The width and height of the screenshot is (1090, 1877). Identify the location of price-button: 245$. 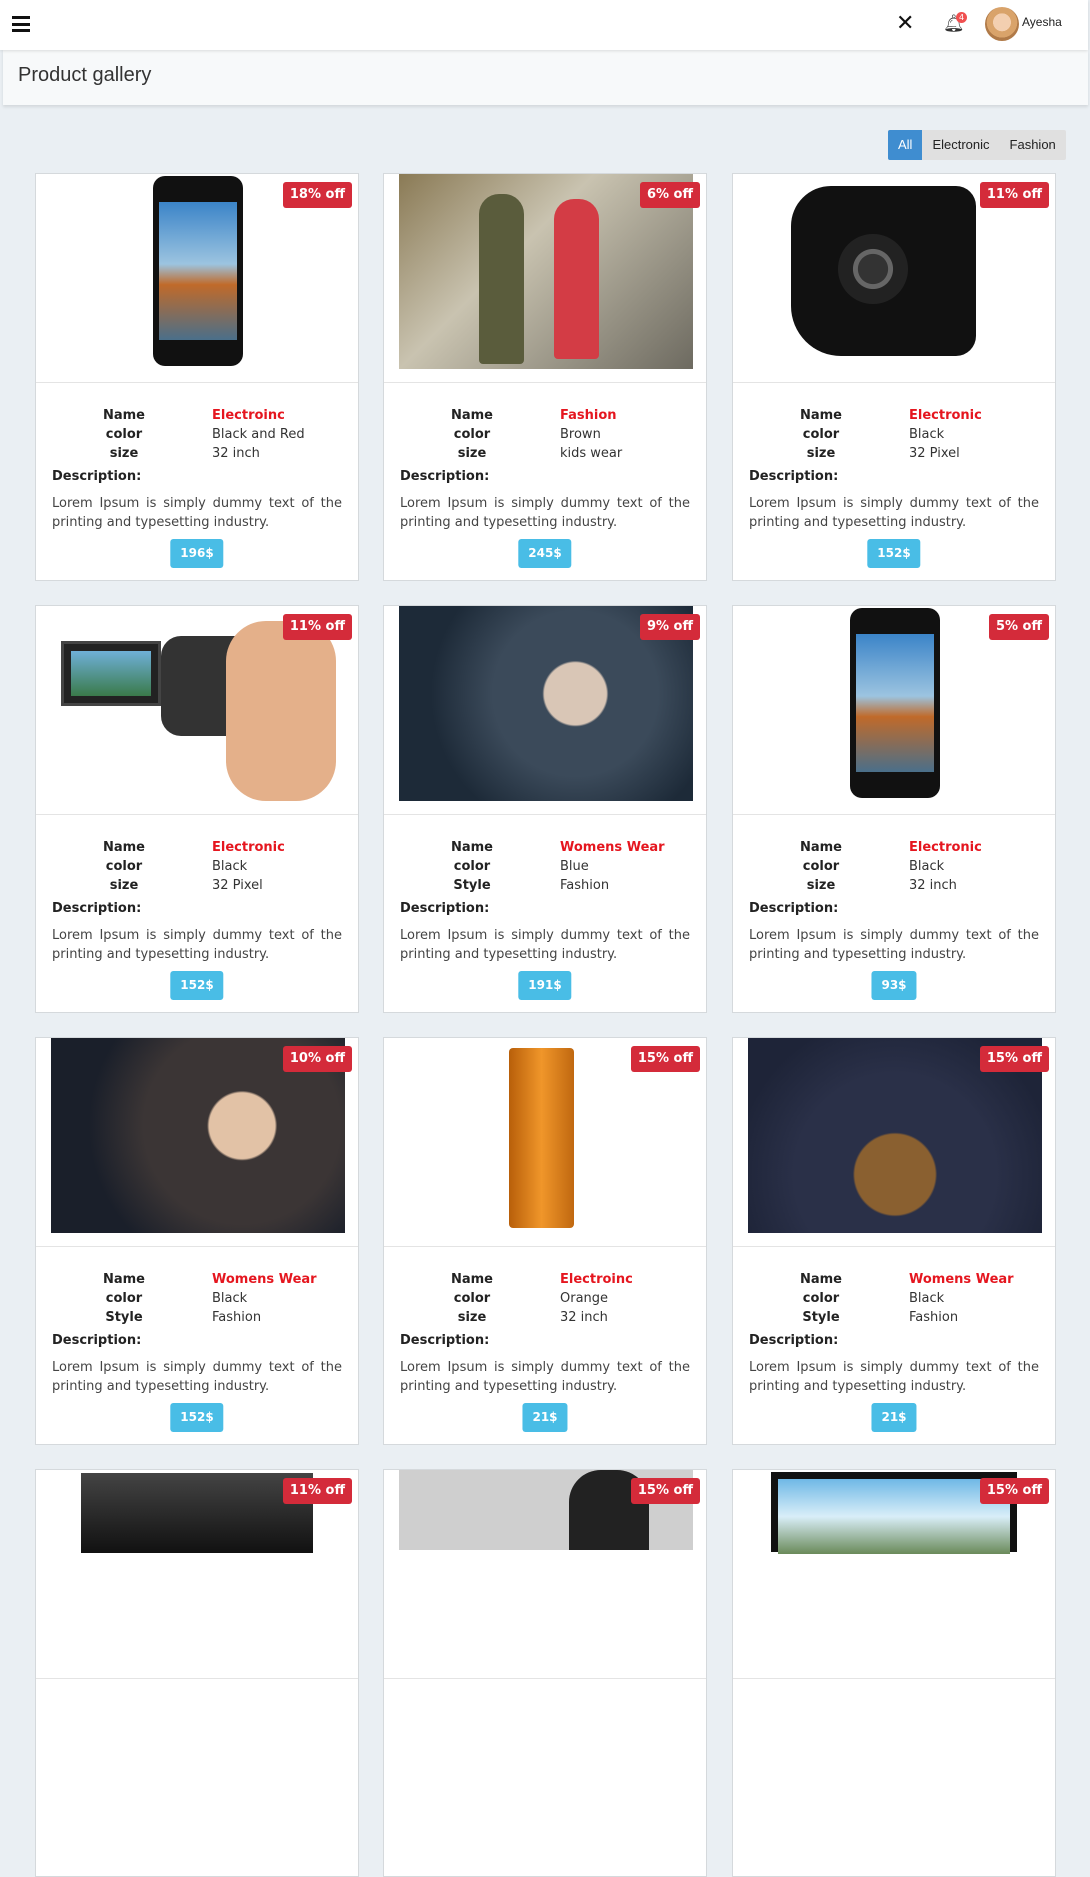
(545, 553).